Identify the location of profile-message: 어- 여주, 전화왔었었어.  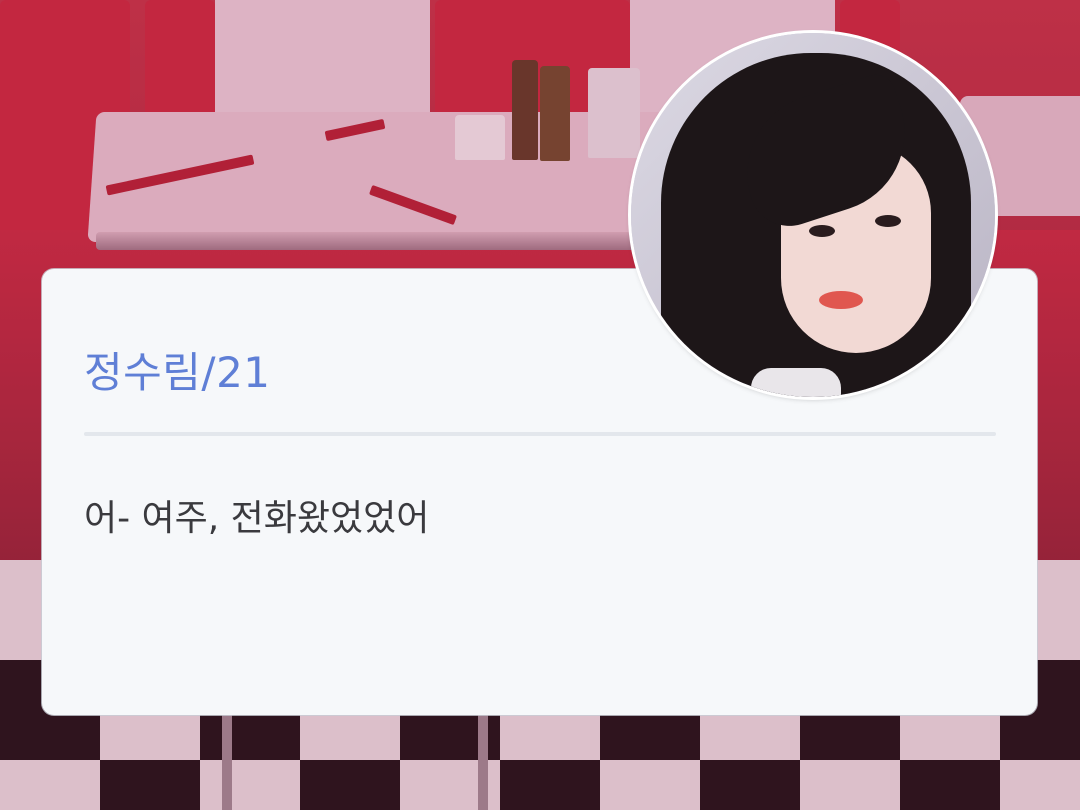
(257, 518).